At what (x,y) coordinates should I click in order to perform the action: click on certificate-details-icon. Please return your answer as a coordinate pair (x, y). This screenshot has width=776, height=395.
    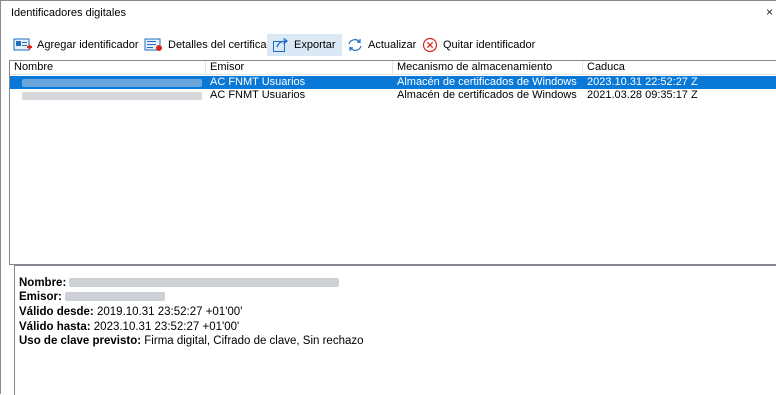
    Looking at the image, I should click on (153, 44).